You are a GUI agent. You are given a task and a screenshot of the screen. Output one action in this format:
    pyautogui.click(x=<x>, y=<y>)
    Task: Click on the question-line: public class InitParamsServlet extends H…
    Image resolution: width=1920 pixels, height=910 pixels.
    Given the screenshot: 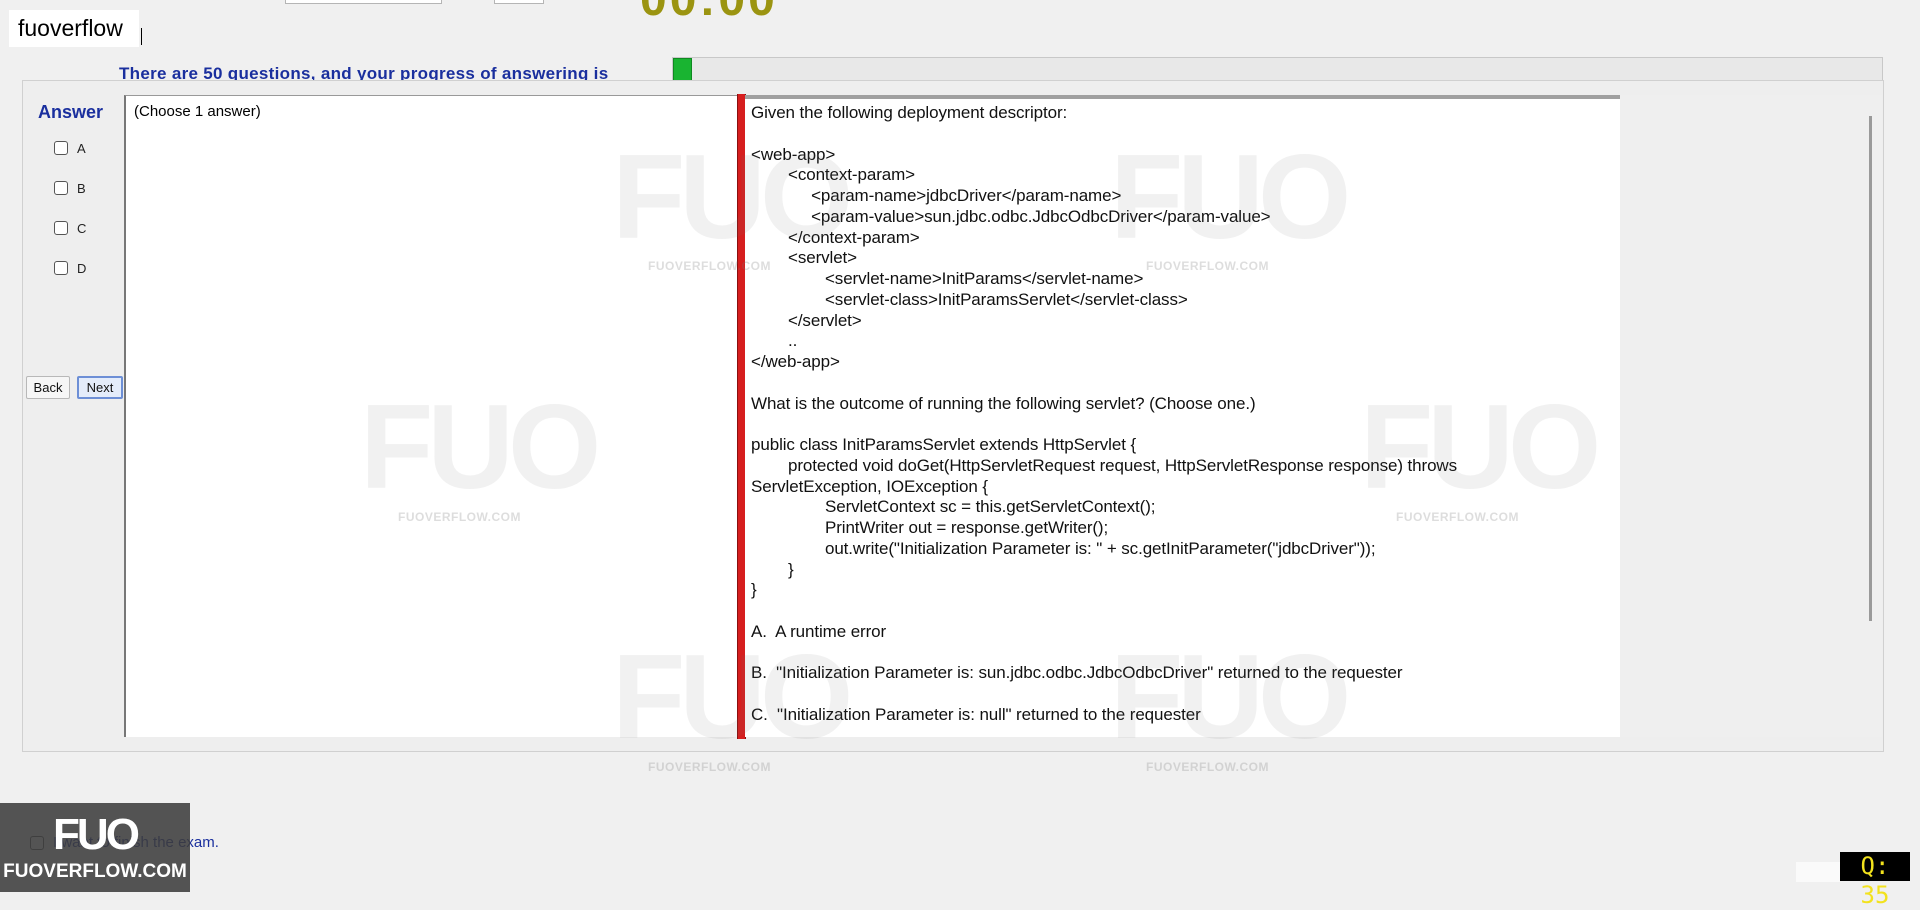 What is the action you would take?
    pyautogui.click(x=944, y=444)
    